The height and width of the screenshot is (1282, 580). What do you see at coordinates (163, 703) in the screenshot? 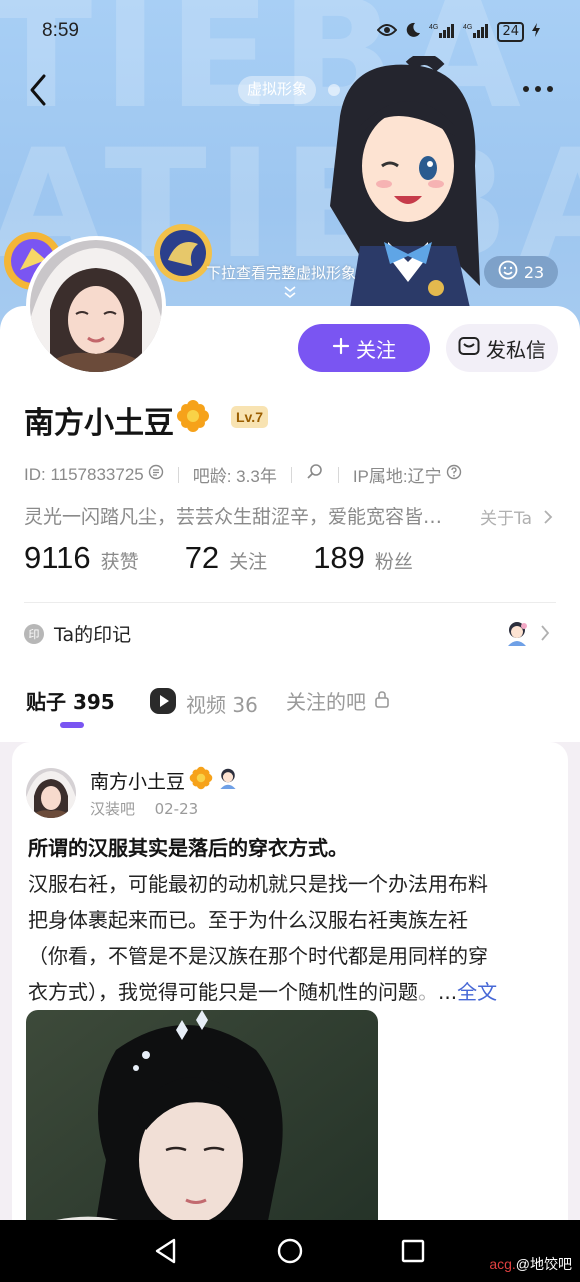
I see `video-play-icon` at bounding box center [163, 703].